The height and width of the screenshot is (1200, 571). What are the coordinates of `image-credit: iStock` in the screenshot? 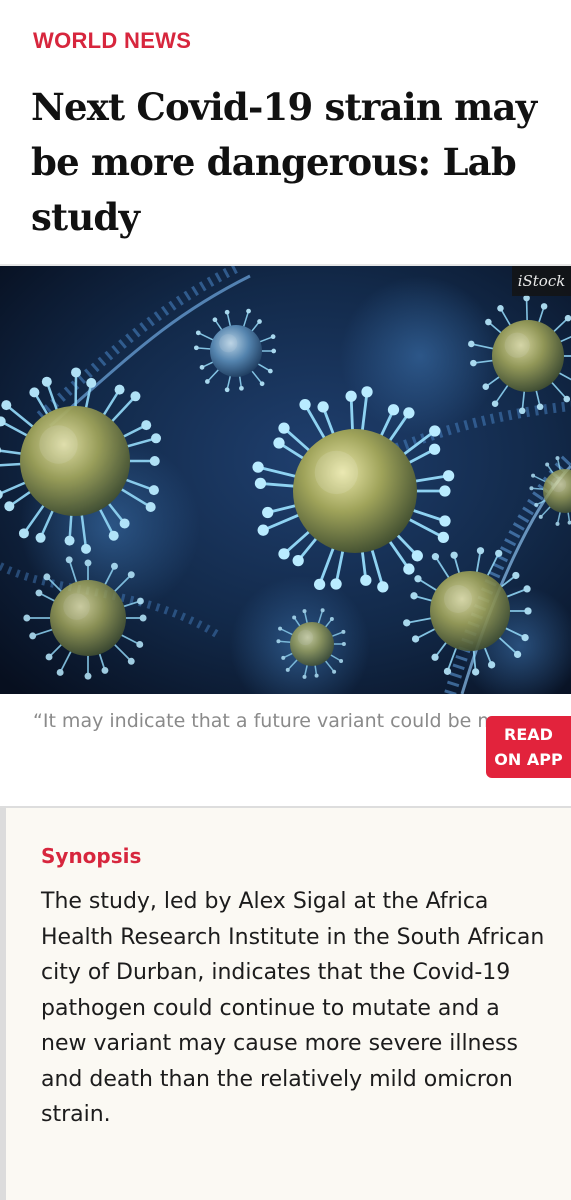 It's located at (541, 281).